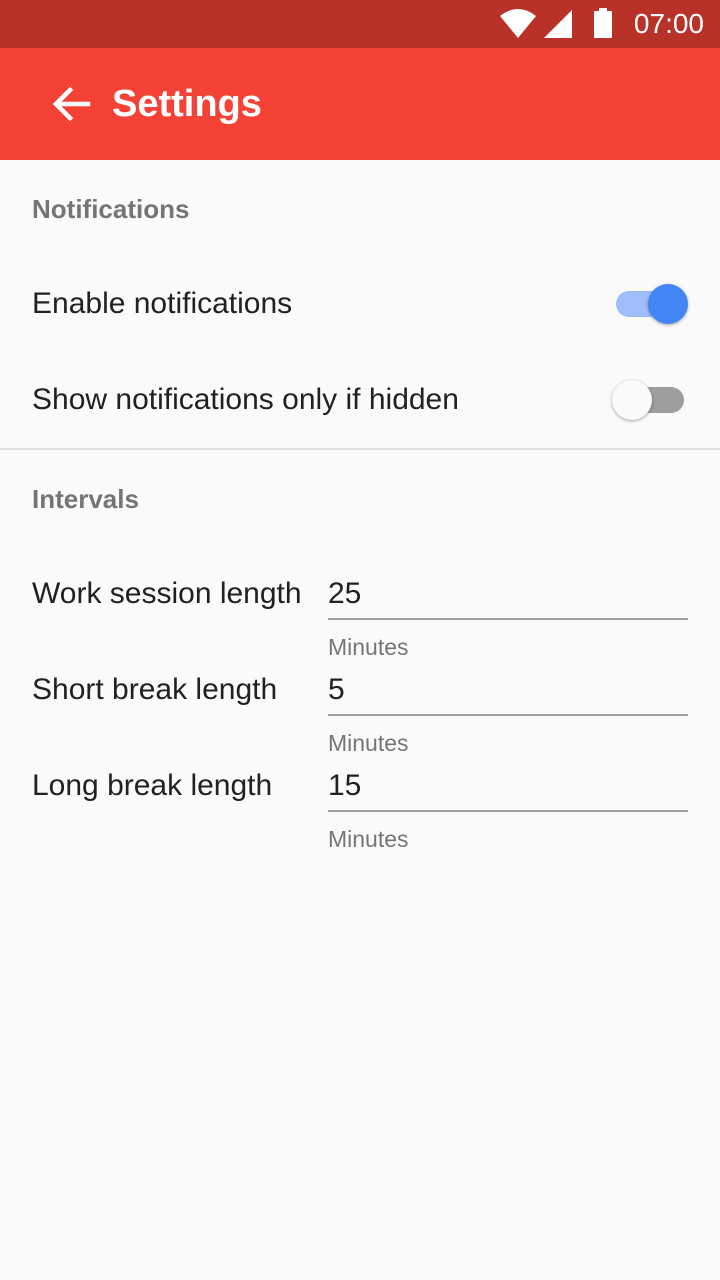  I want to click on long-break-helper: Minutes, so click(368, 839).